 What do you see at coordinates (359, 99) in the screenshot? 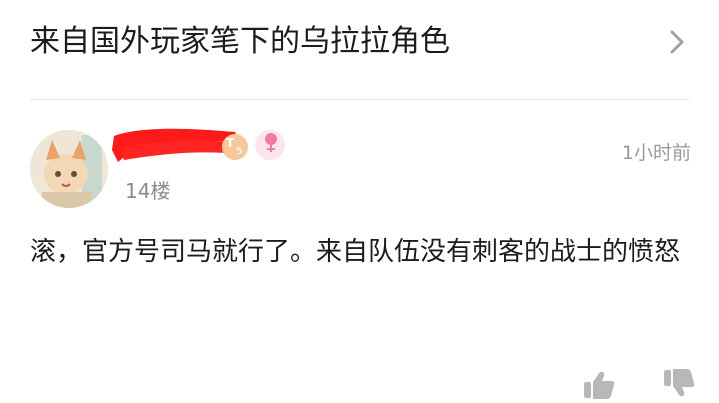
I see `divider` at bounding box center [359, 99].